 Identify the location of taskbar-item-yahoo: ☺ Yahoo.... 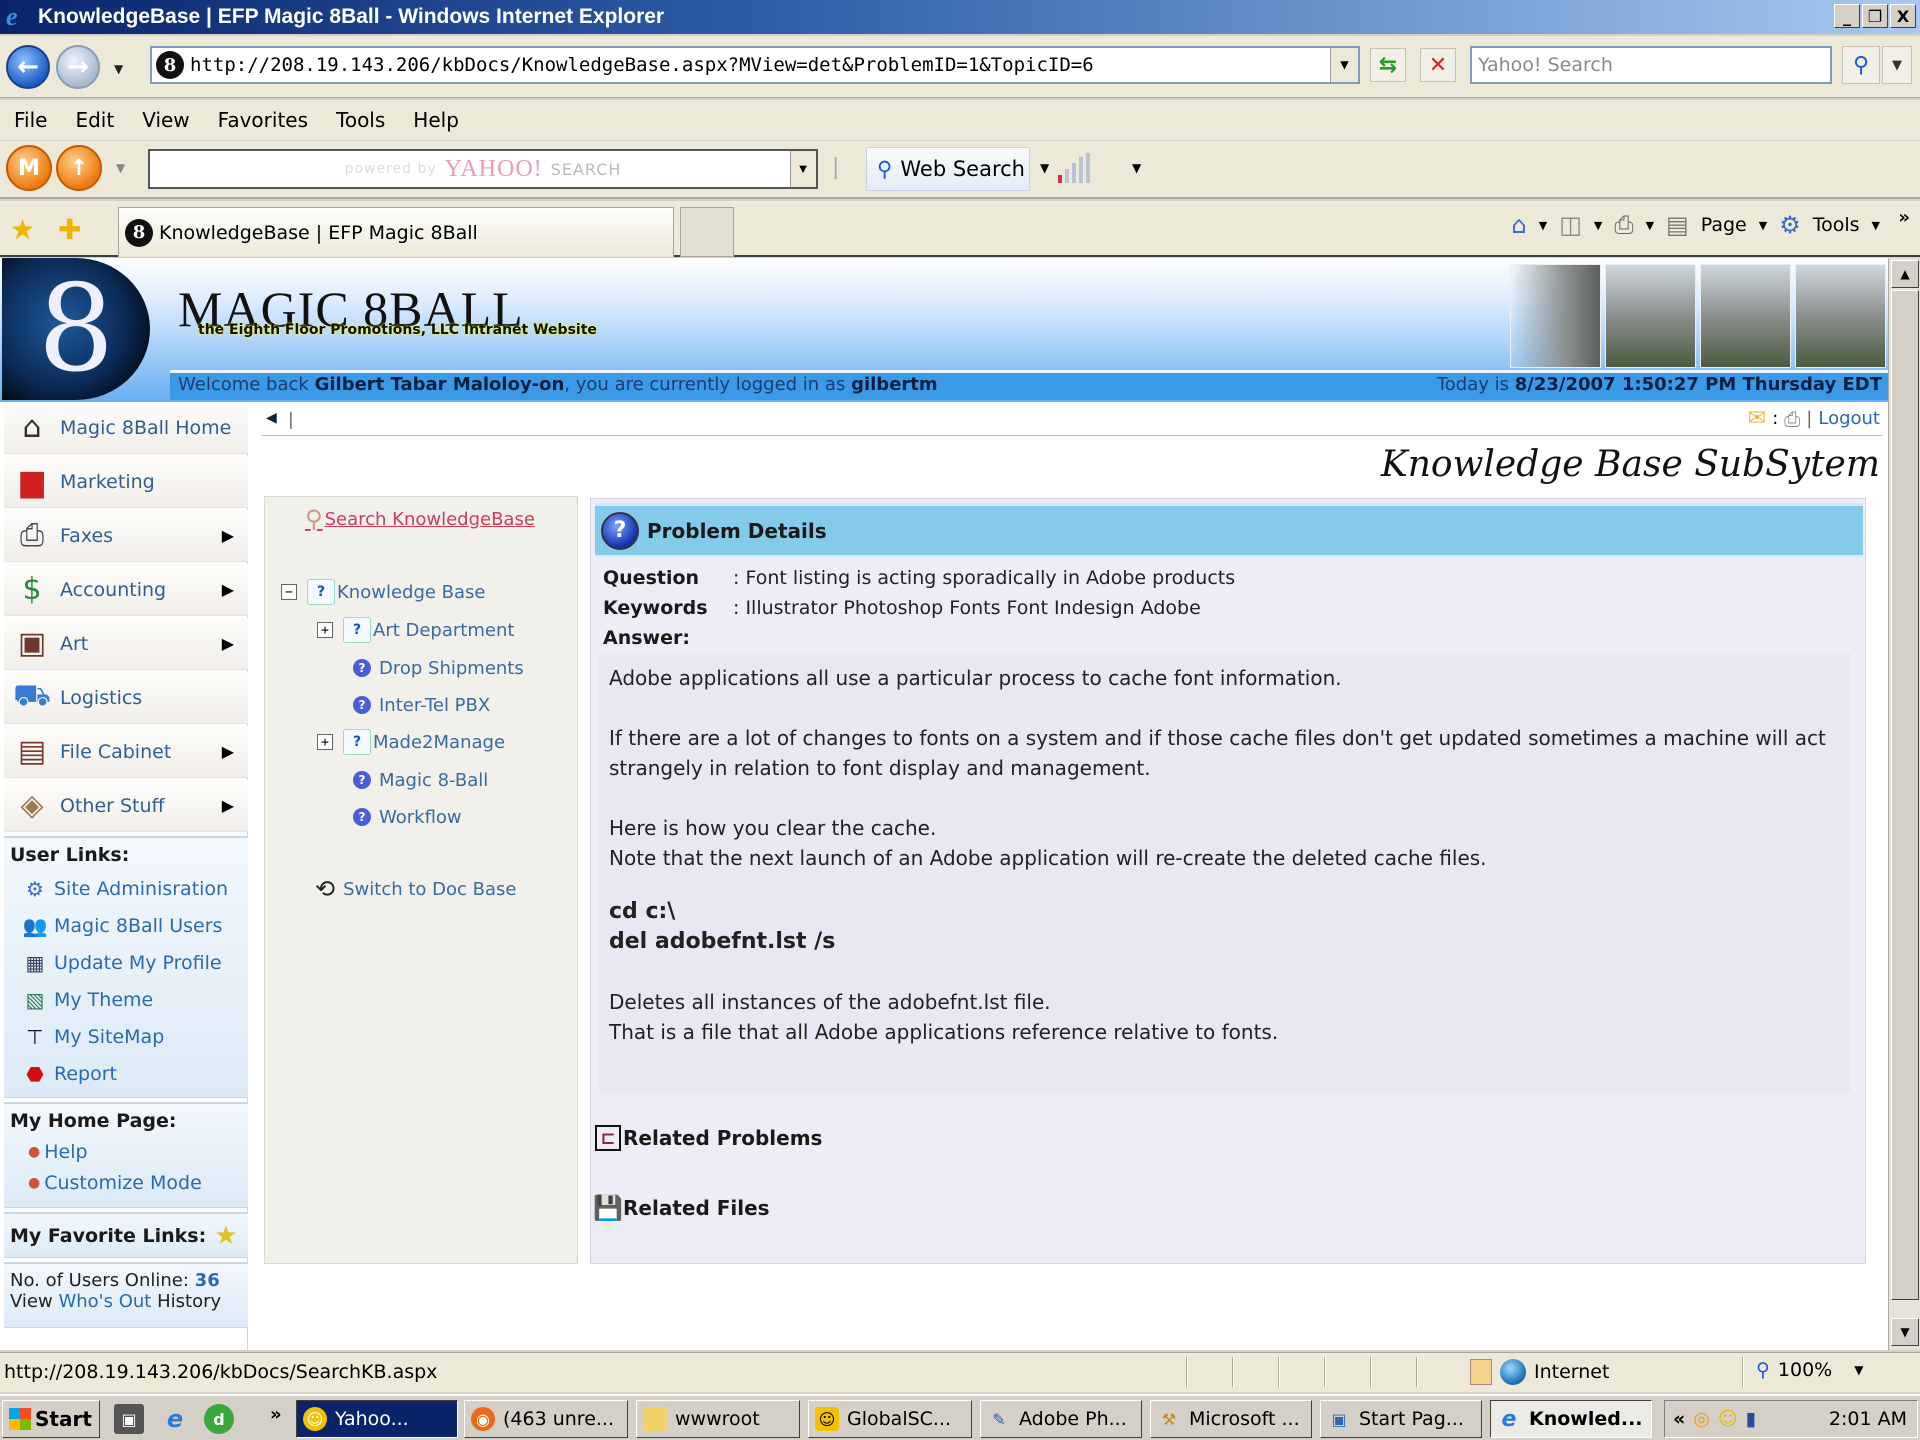
(377, 1419).